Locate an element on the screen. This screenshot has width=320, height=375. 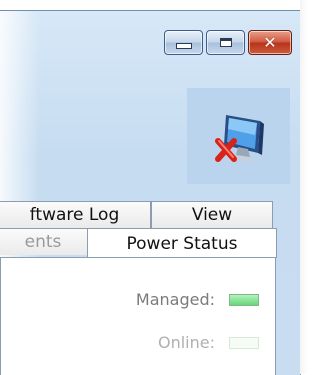
panel-fade is located at coordinates (31, 316).